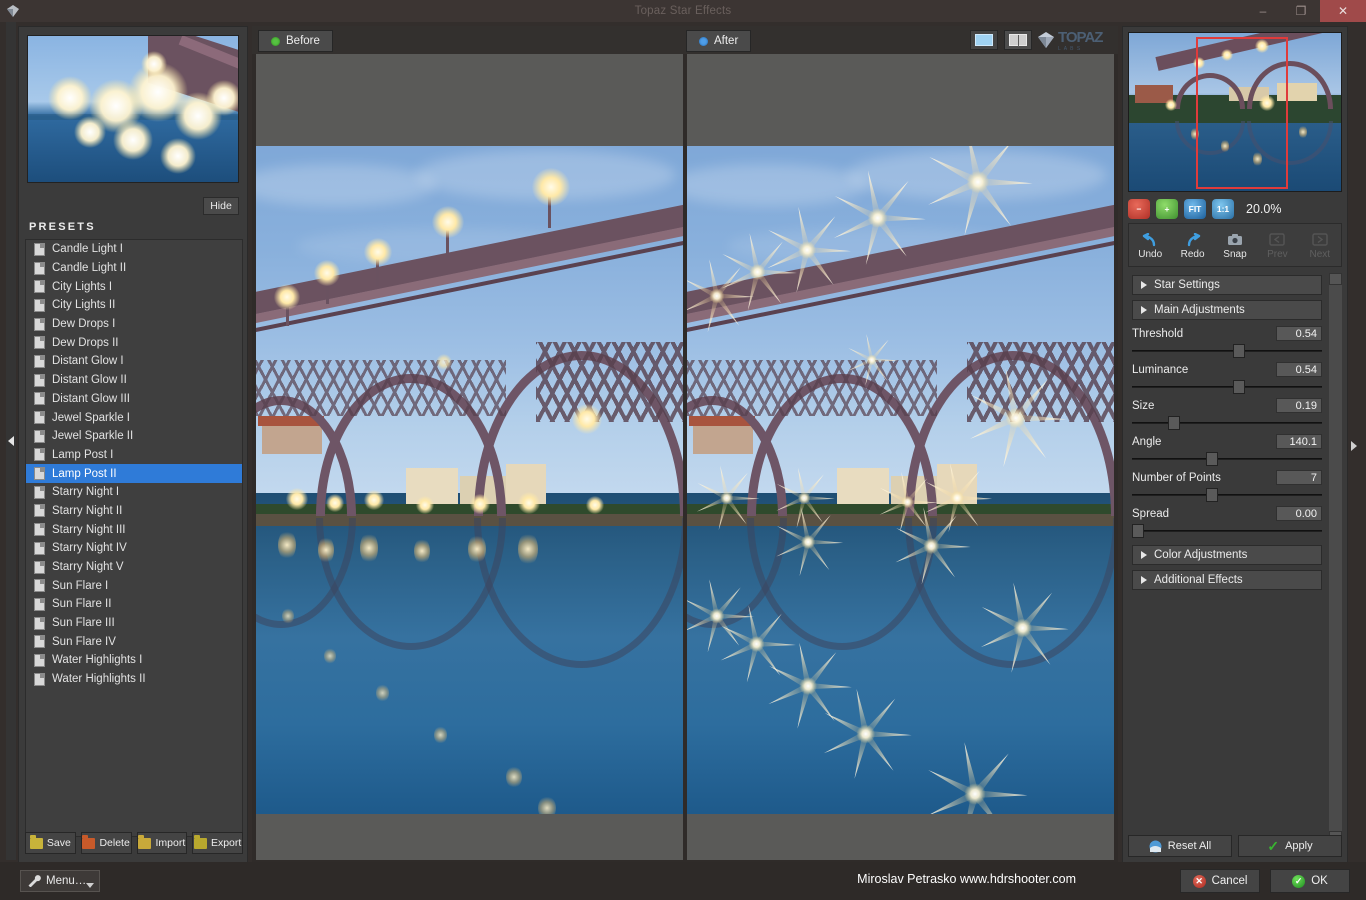 Image resolution: width=1366 pixels, height=900 pixels. Describe the element at coordinates (1235, 245) in the screenshot. I see `snap-button: Snap` at that location.